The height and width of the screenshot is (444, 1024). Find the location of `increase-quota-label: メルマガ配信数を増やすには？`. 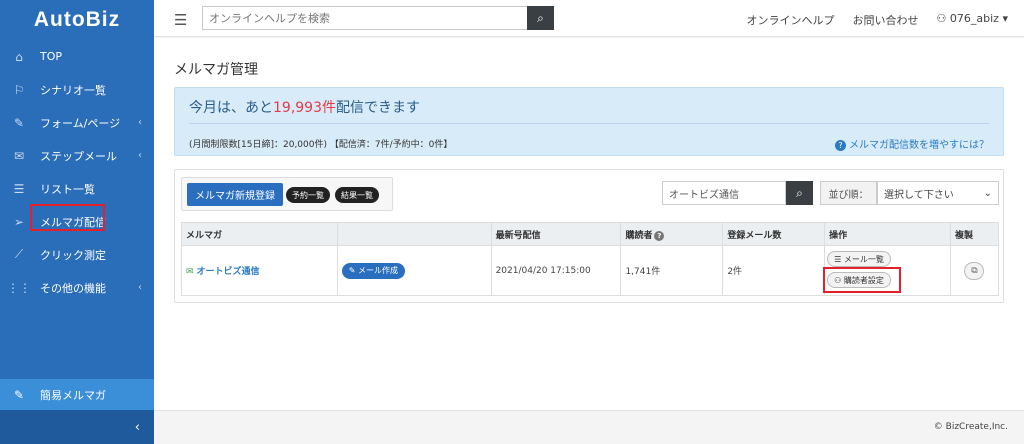

increase-quota-label: メルマガ配信数を増やすには？ is located at coordinates (919, 145).